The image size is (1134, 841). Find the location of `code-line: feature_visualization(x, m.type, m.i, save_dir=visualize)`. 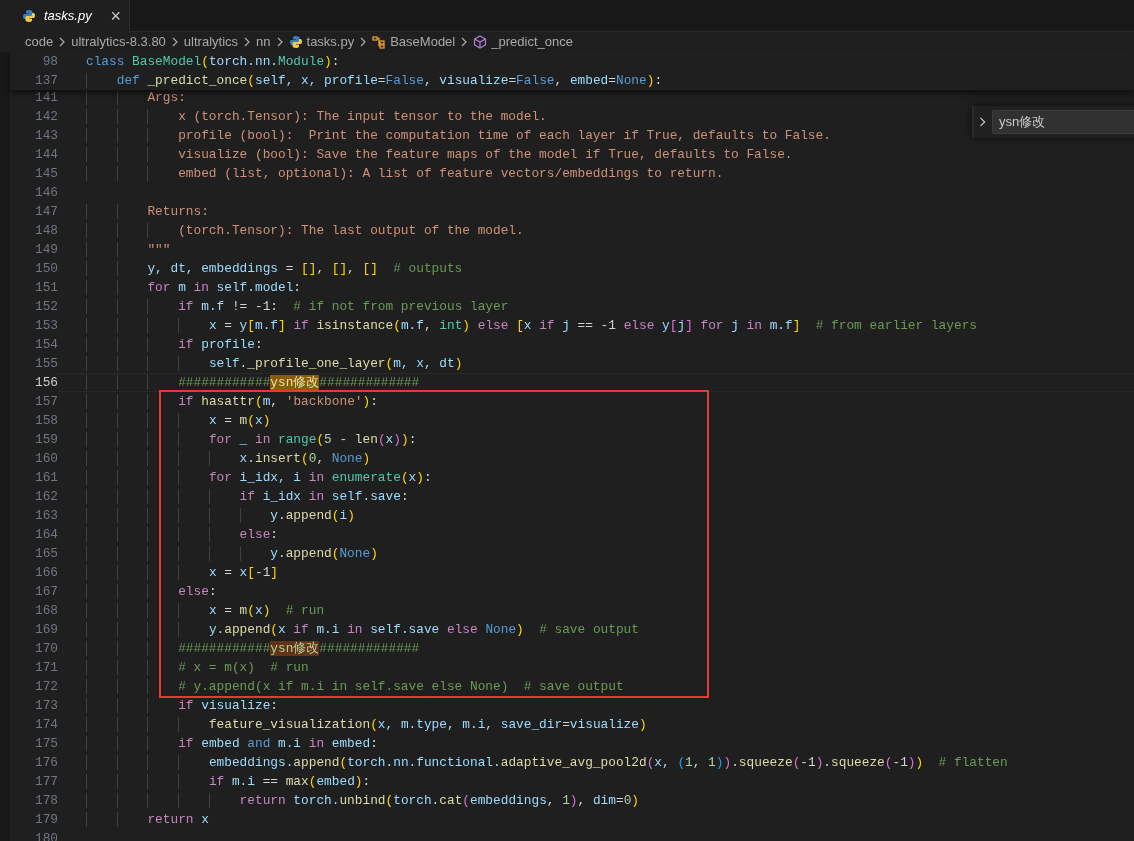

code-line: feature_visualization(x, m.type, m.i, save_dir=visualize) is located at coordinates (366, 724).